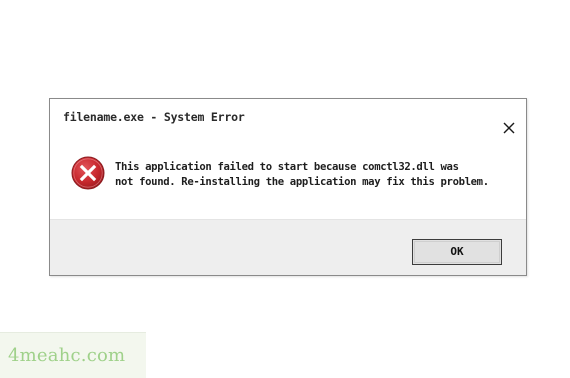 The width and height of the screenshot is (570, 378). Describe the element at coordinates (154, 117) in the screenshot. I see `dialog-title: filename.exe - System Error` at that location.